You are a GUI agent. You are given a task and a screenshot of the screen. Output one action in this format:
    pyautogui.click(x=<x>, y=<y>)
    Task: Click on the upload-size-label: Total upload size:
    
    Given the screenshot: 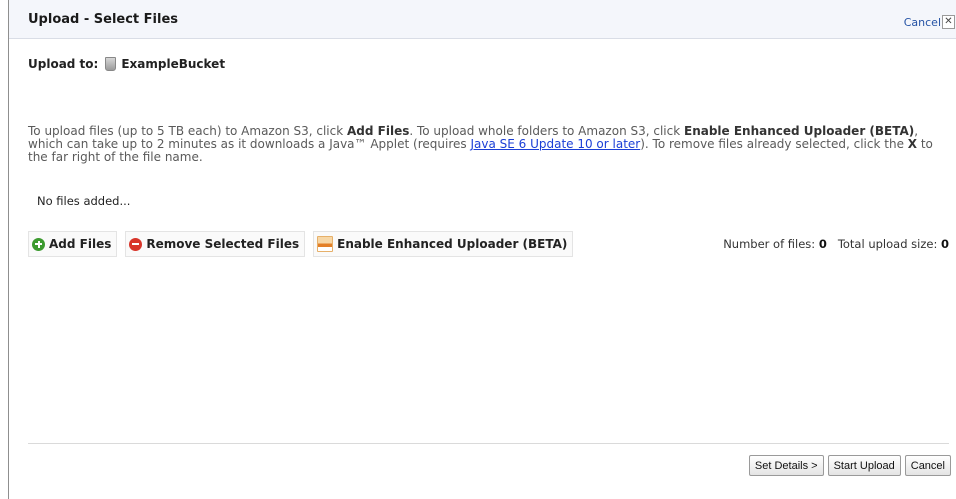 What is the action you would take?
    pyautogui.click(x=887, y=244)
    